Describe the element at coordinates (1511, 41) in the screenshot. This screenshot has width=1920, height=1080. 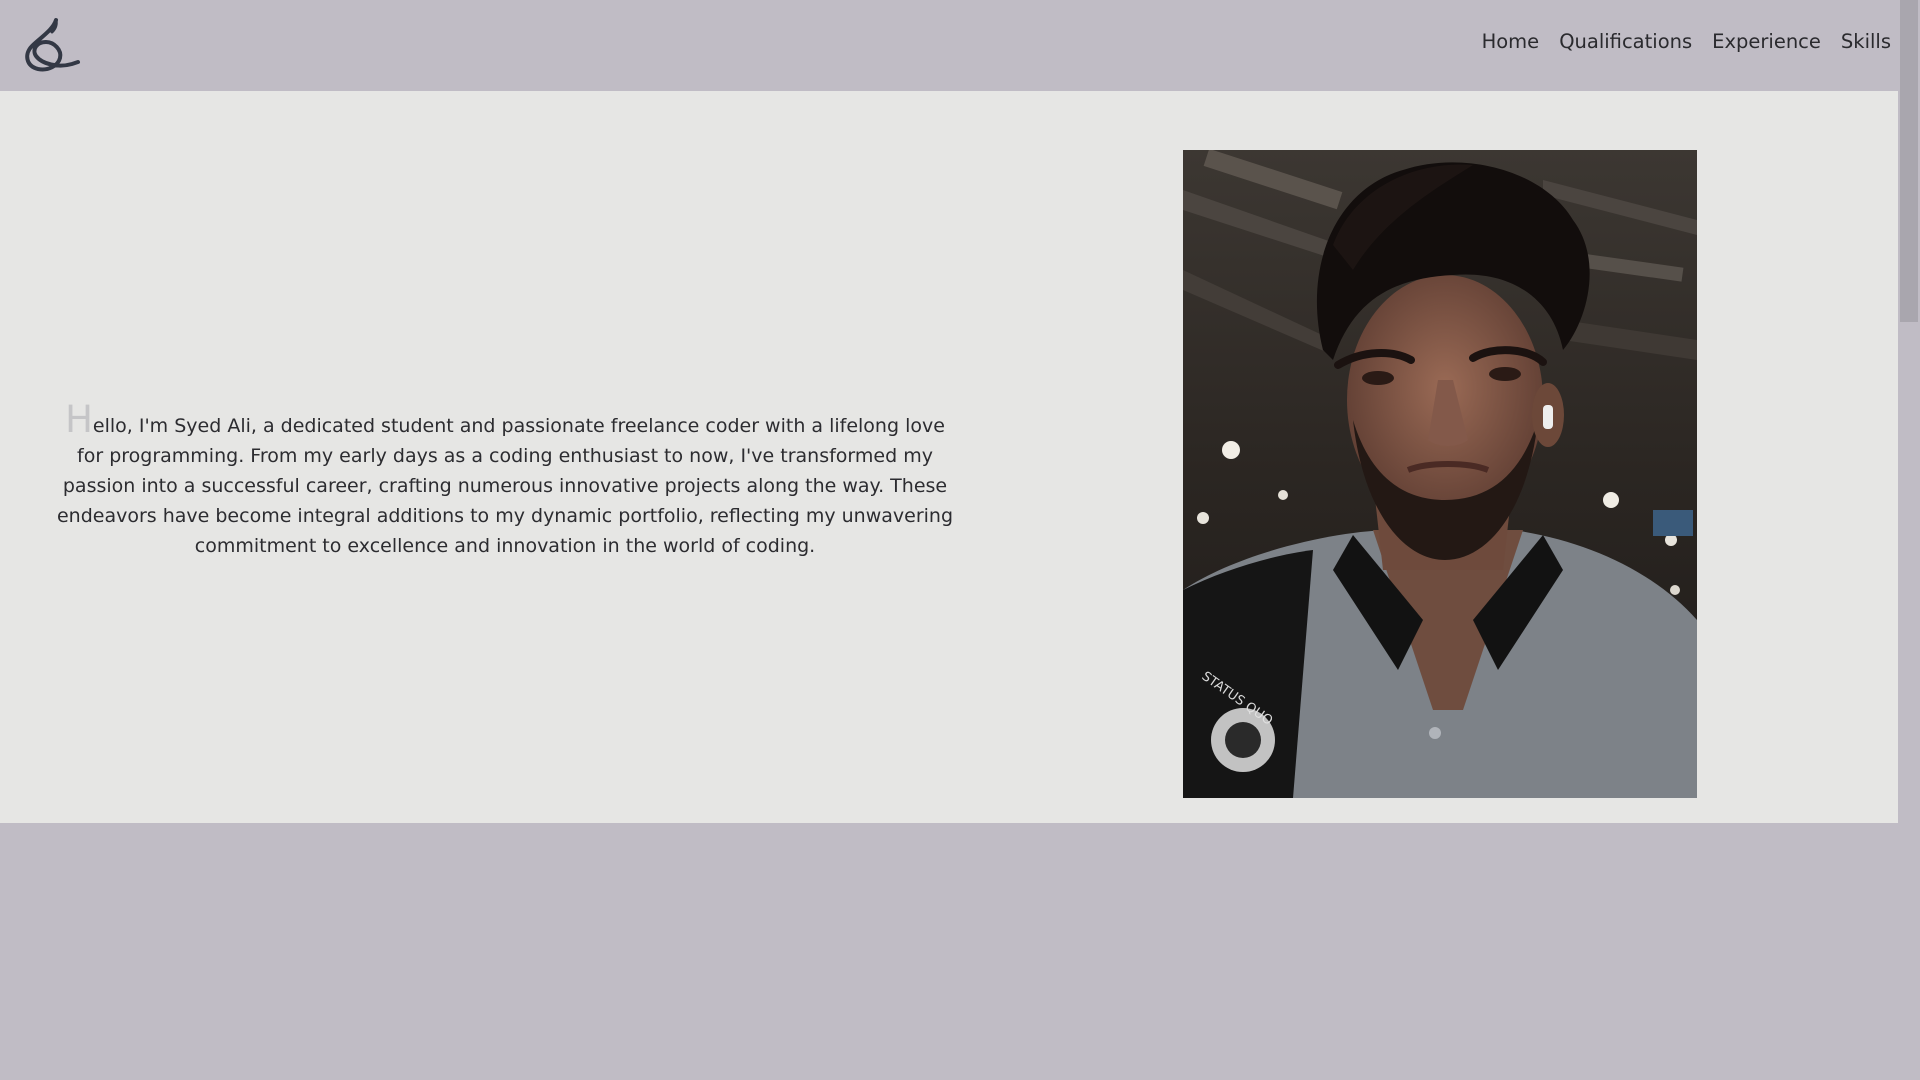
I see `nav-home-link: Home` at that location.